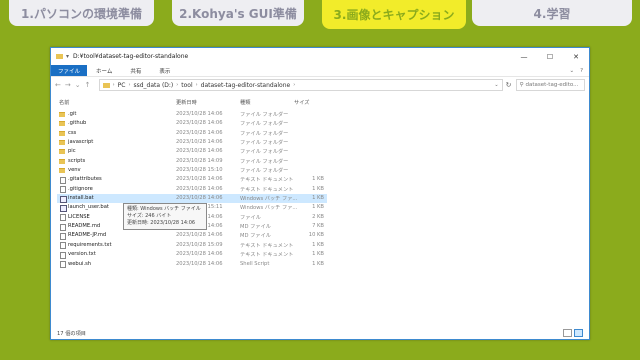  I want to click on maximize-button: ☐, so click(550, 57).